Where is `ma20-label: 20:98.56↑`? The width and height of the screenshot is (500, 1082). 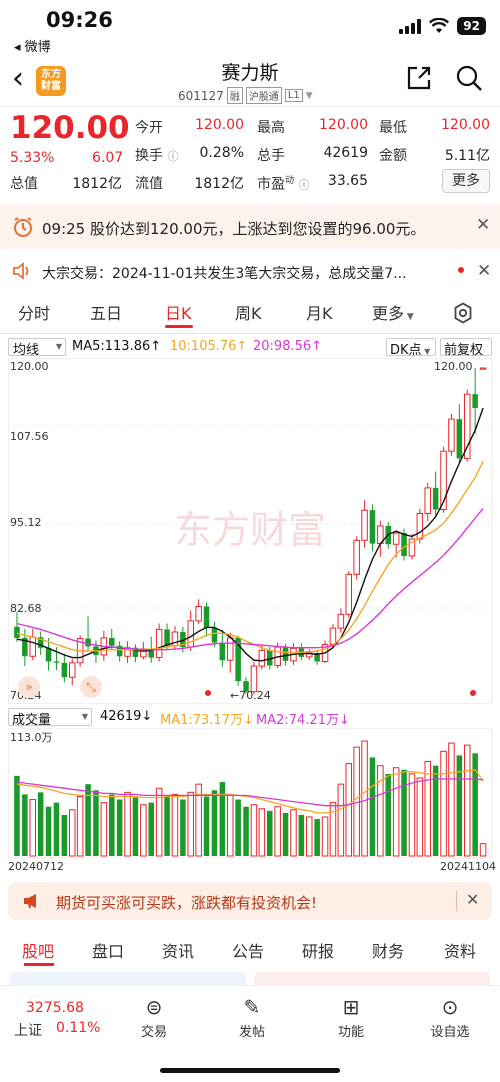
ma20-label: 20:98.56↑ is located at coordinates (288, 346).